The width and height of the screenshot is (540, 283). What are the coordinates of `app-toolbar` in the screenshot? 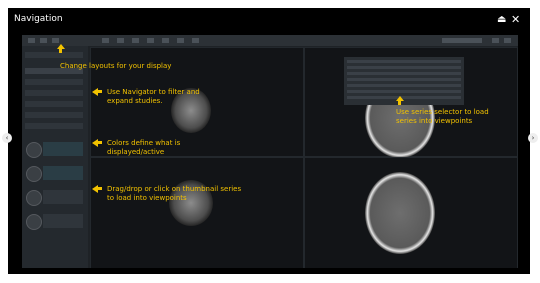 It's located at (270, 40).